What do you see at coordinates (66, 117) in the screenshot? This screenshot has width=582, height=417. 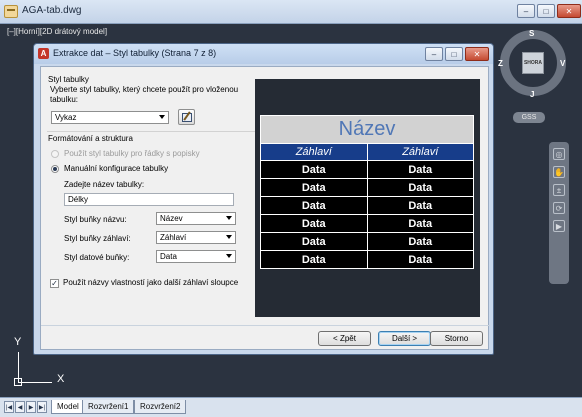 I see `table-style-select-value: Vykaz` at bounding box center [66, 117].